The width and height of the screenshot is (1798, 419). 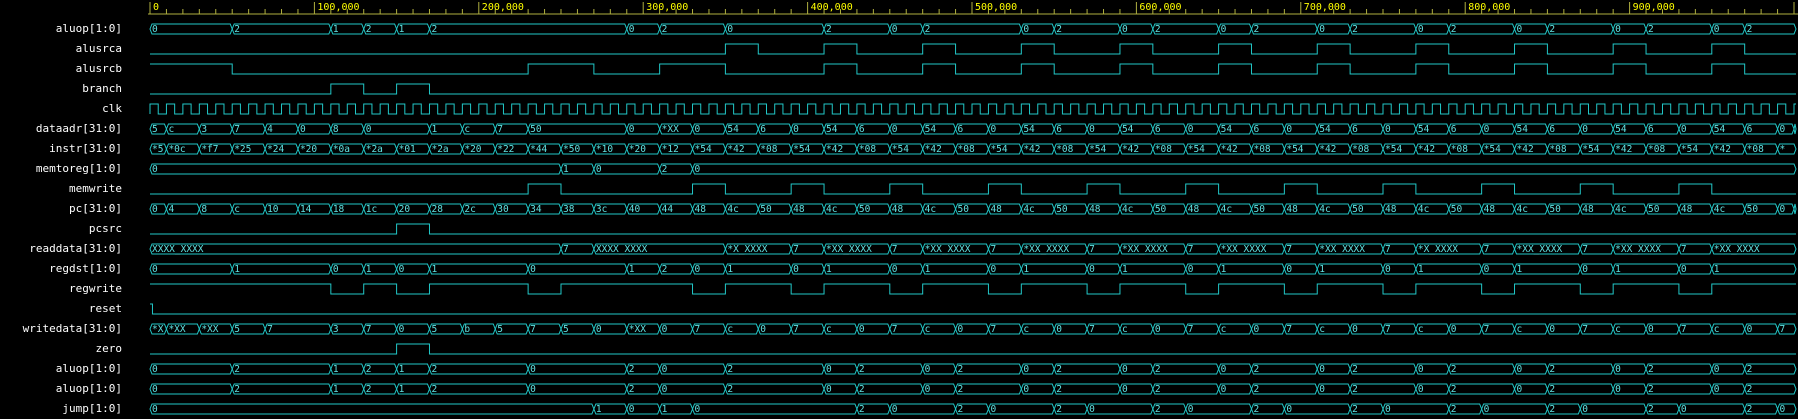 I want to click on signal-name: alusrcb, so click(x=99, y=69).